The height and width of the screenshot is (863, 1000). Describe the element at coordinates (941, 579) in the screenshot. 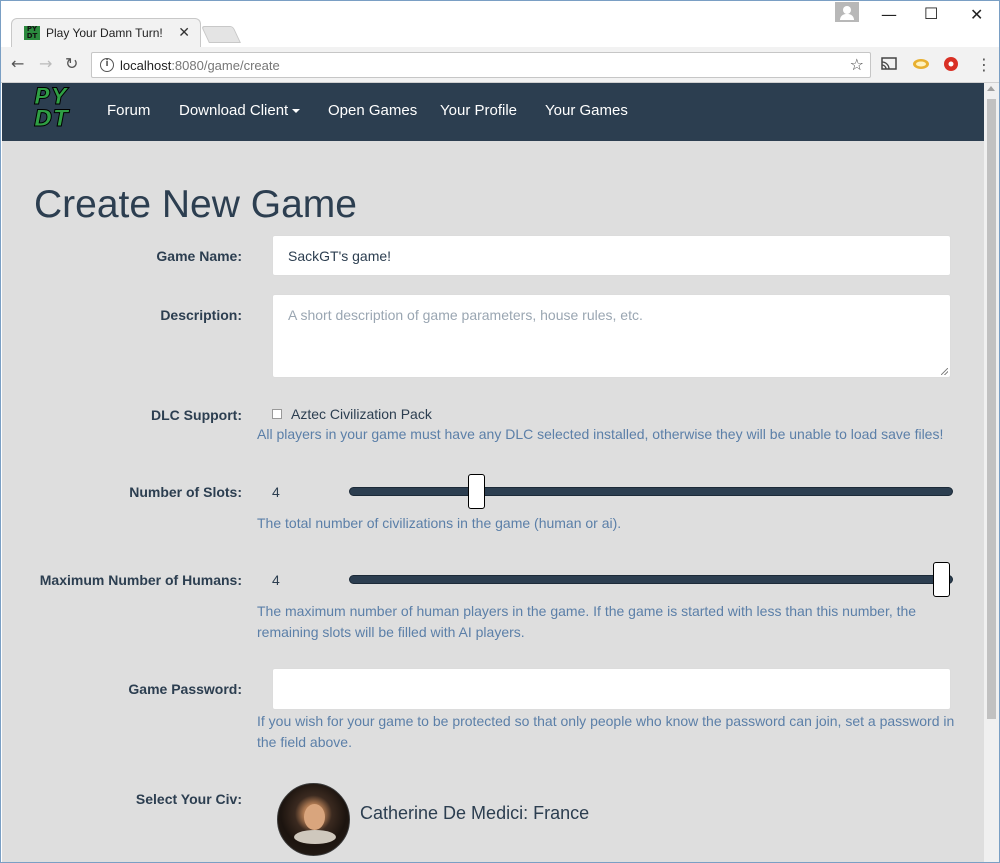

I see `max-humans-slider-thumb` at that location.